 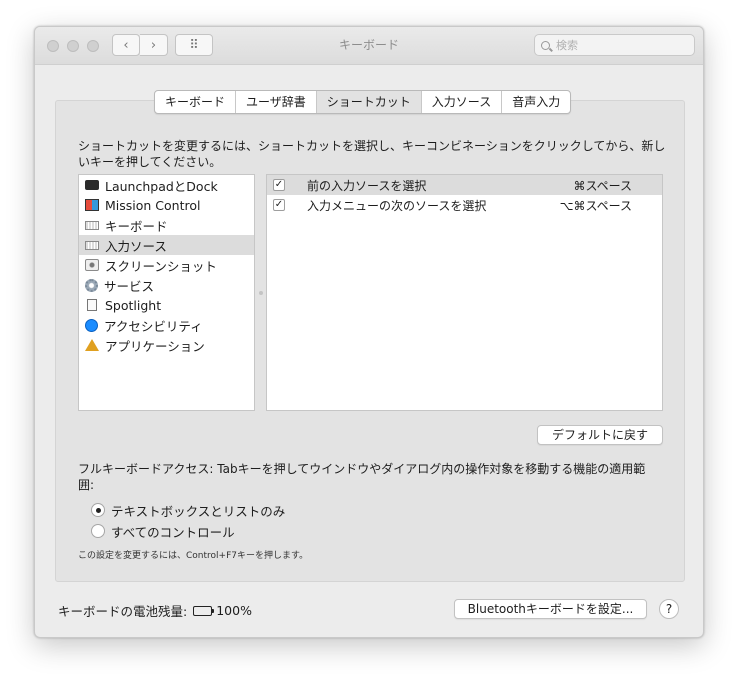 What do you see at coordinates (91, 285) in the screenshot?
I see `gear-icon` at bounding box center [91, 285].